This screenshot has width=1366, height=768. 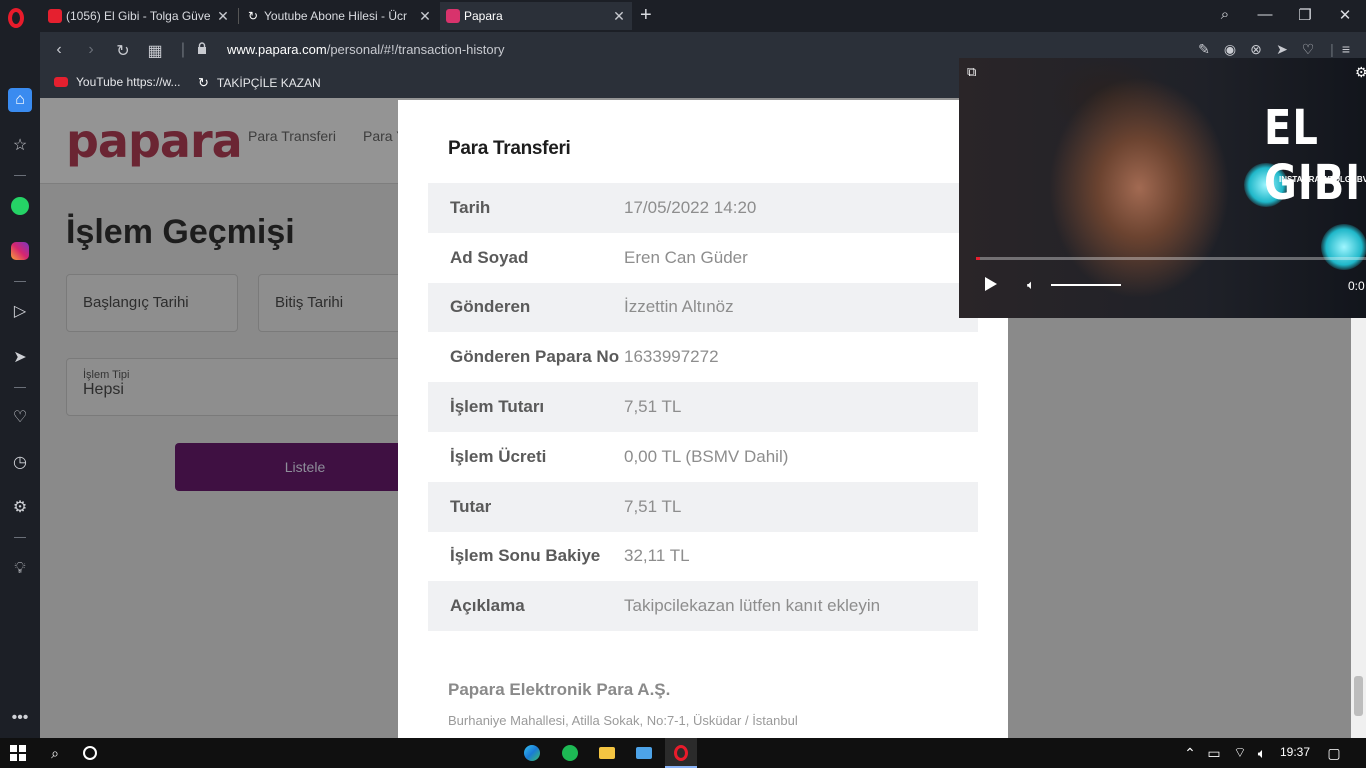 I want to click on search-icon: ⌕, so click(x=55, y=753).